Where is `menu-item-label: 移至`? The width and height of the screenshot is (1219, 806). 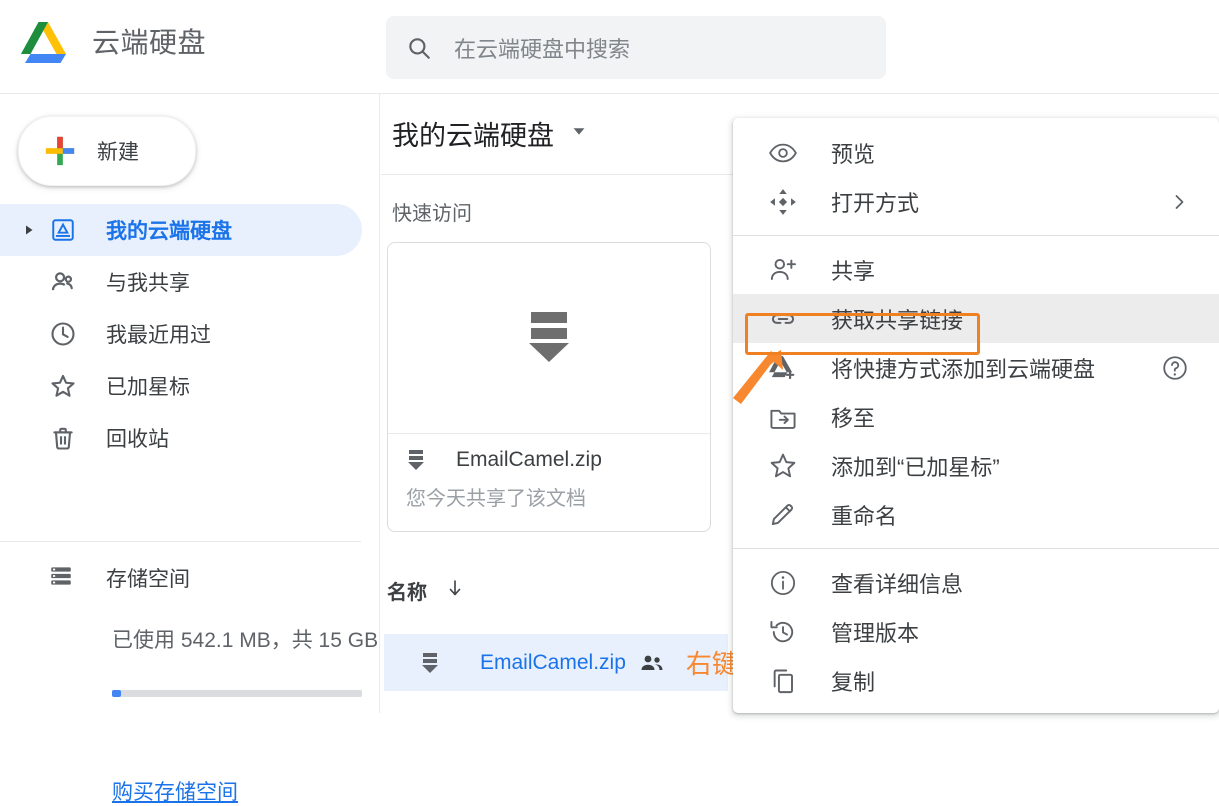 menu-item-label: 移至 is located at coordinates (853, 418).